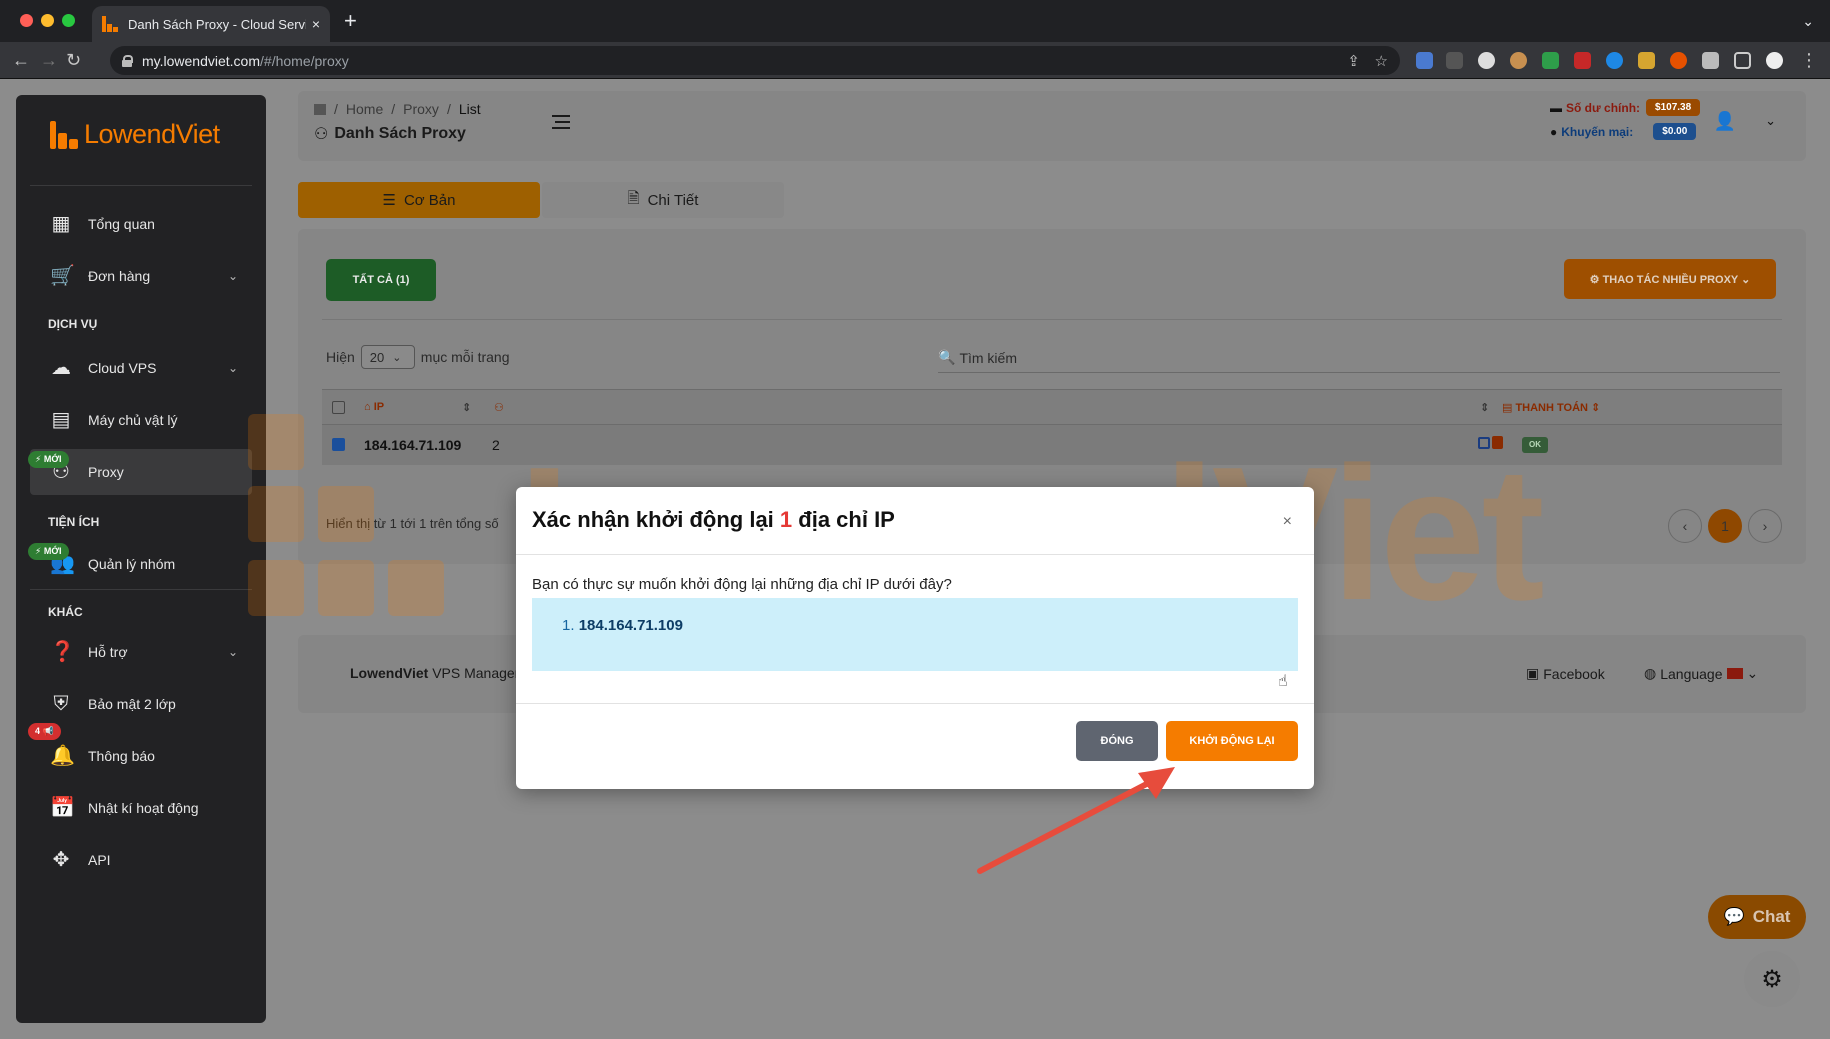 The width and height of the screenshot is (1830, 1039). Describe the element at coordinates (755, 60) in the screenshot. I see `url-bar: my.lowendviet.com /#/home/proxy ⇪ ☆` at that location.